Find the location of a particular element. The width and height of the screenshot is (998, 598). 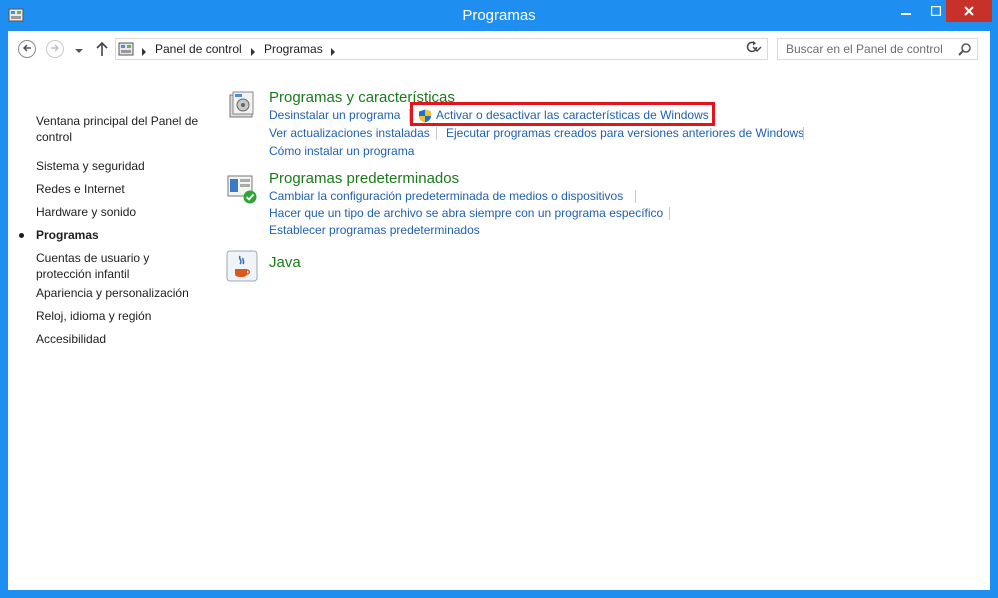

search-icon is located at coordinates (965, 49).